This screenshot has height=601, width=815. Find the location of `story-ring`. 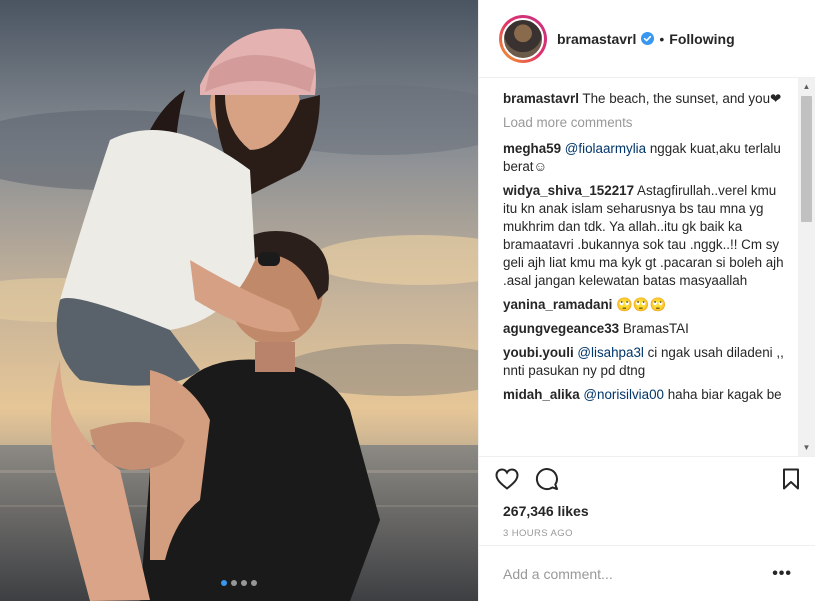

story-ring is located at coordinates (523, 38).